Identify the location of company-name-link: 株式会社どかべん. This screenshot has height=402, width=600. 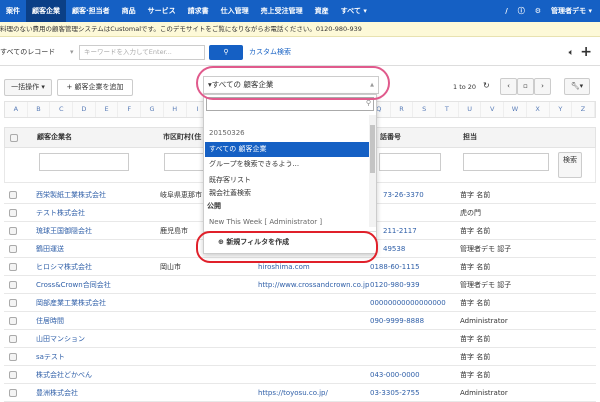
(64, 375).